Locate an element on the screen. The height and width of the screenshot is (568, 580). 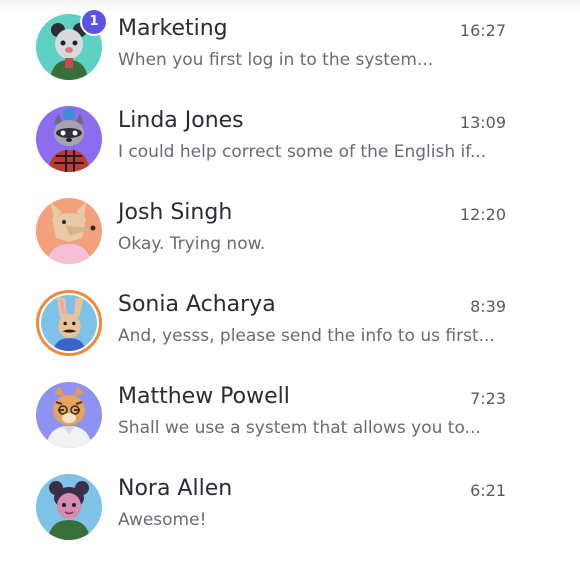
chat-preview: Okay. Trying now. is located at coordinates (192, 244).